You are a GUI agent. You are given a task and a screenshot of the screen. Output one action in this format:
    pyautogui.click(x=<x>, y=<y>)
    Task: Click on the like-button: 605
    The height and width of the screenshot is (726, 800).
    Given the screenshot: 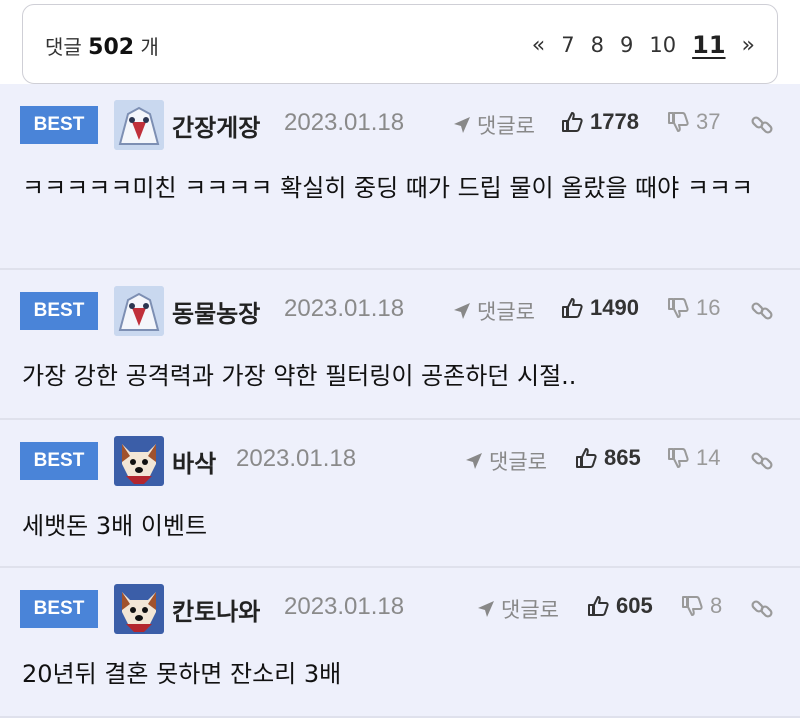 What is the action you would take?
    pyautogui.click(x=619, y=606)
    